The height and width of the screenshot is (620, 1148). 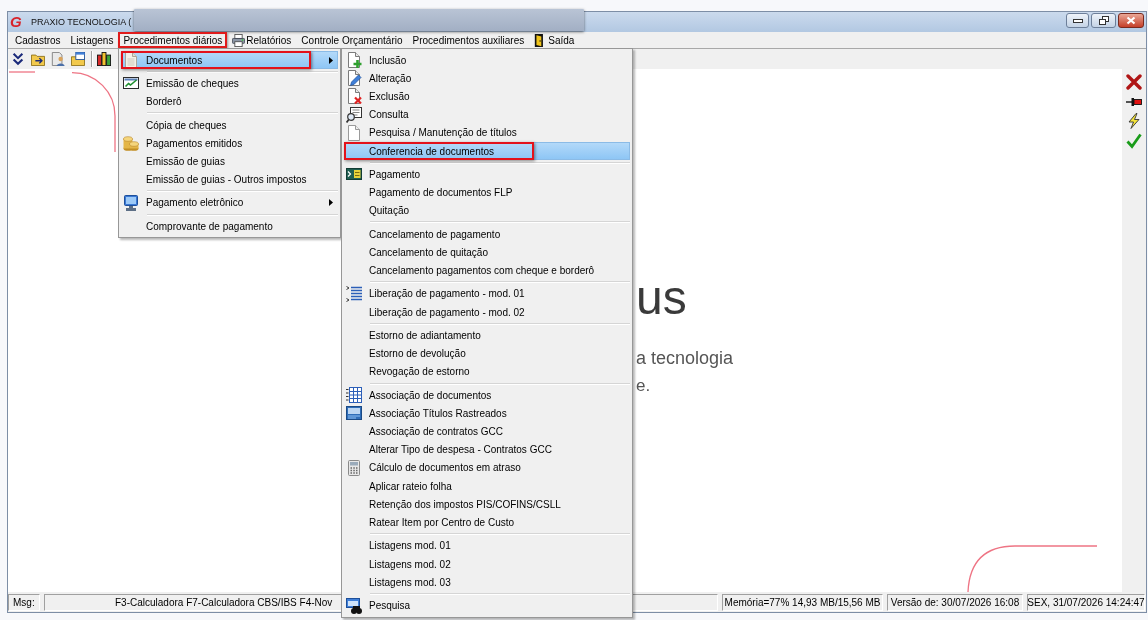 I want to click on menu-item: Borderô, so click(x=229, y=101).